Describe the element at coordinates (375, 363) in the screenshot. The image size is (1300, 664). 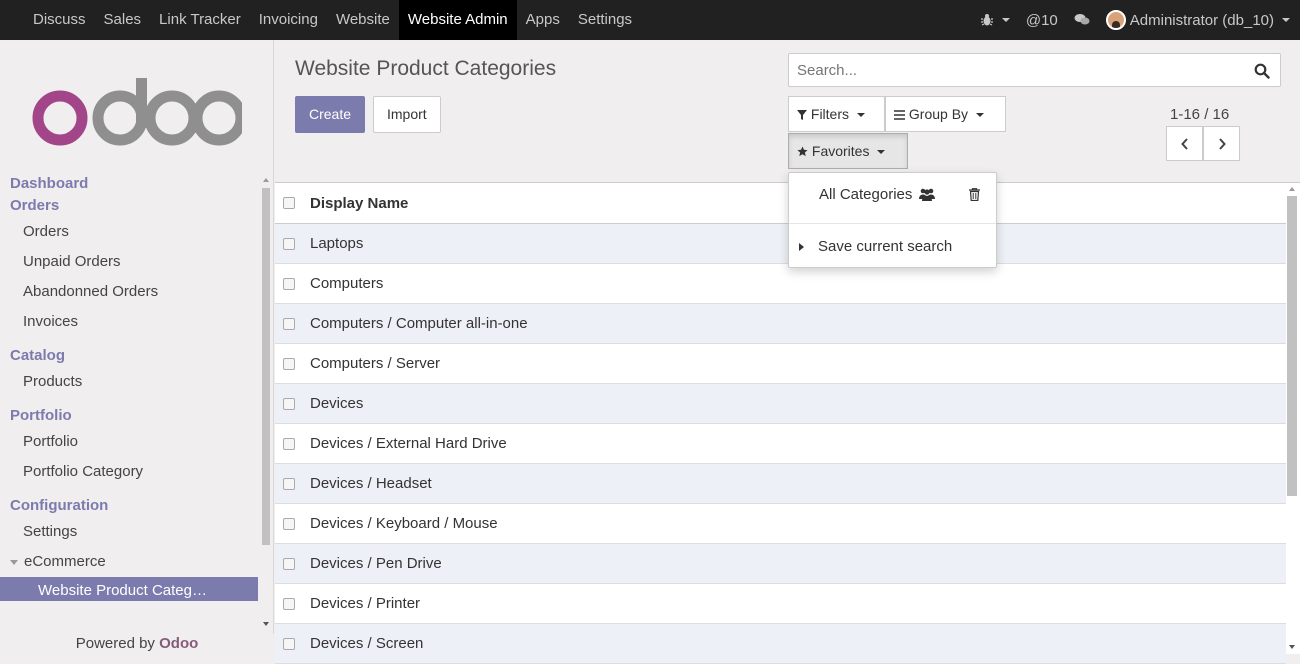
I see `row-display-name: Computers / Server` at that location.